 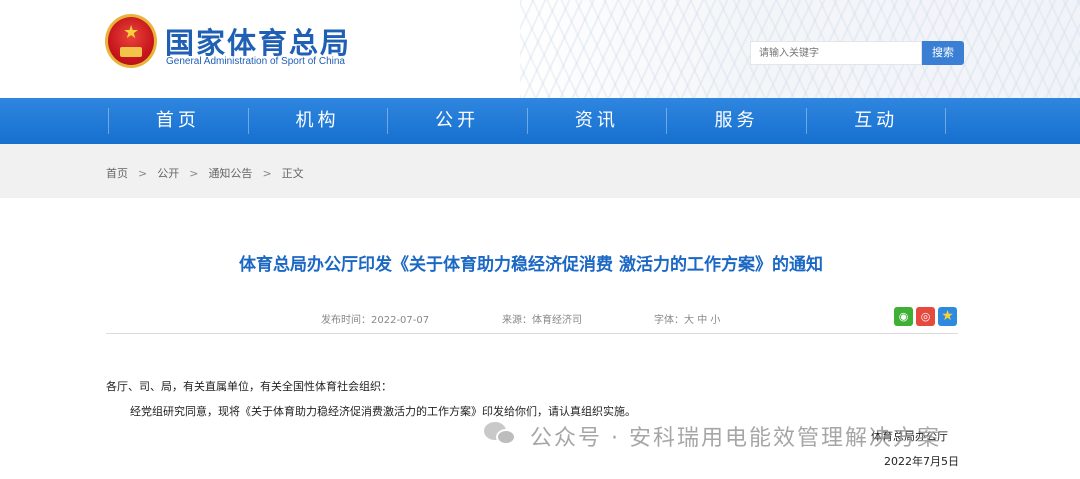 I want to click on wechat-logo-icon, so click(x=501, y=434).